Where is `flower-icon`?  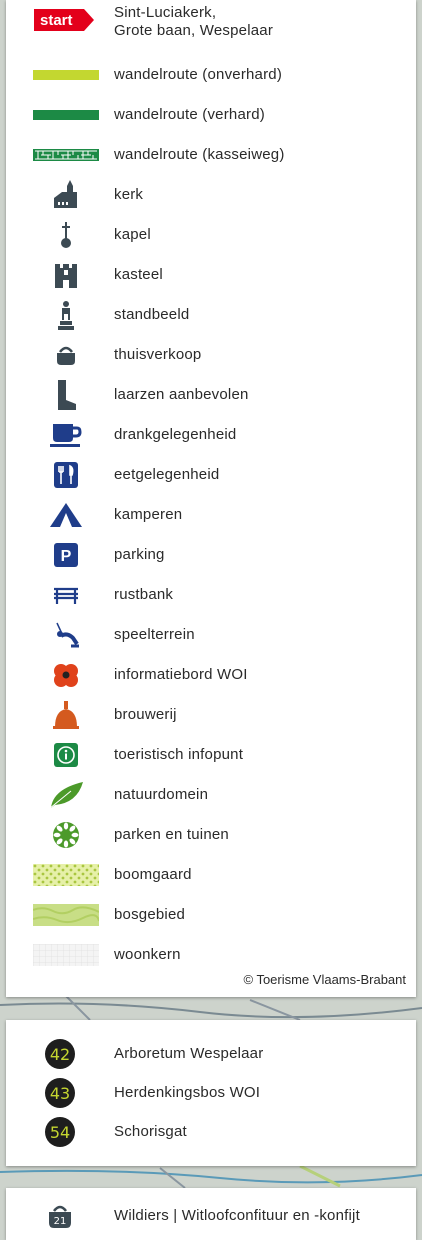 flower-icon is located at coordinates (66, 835).